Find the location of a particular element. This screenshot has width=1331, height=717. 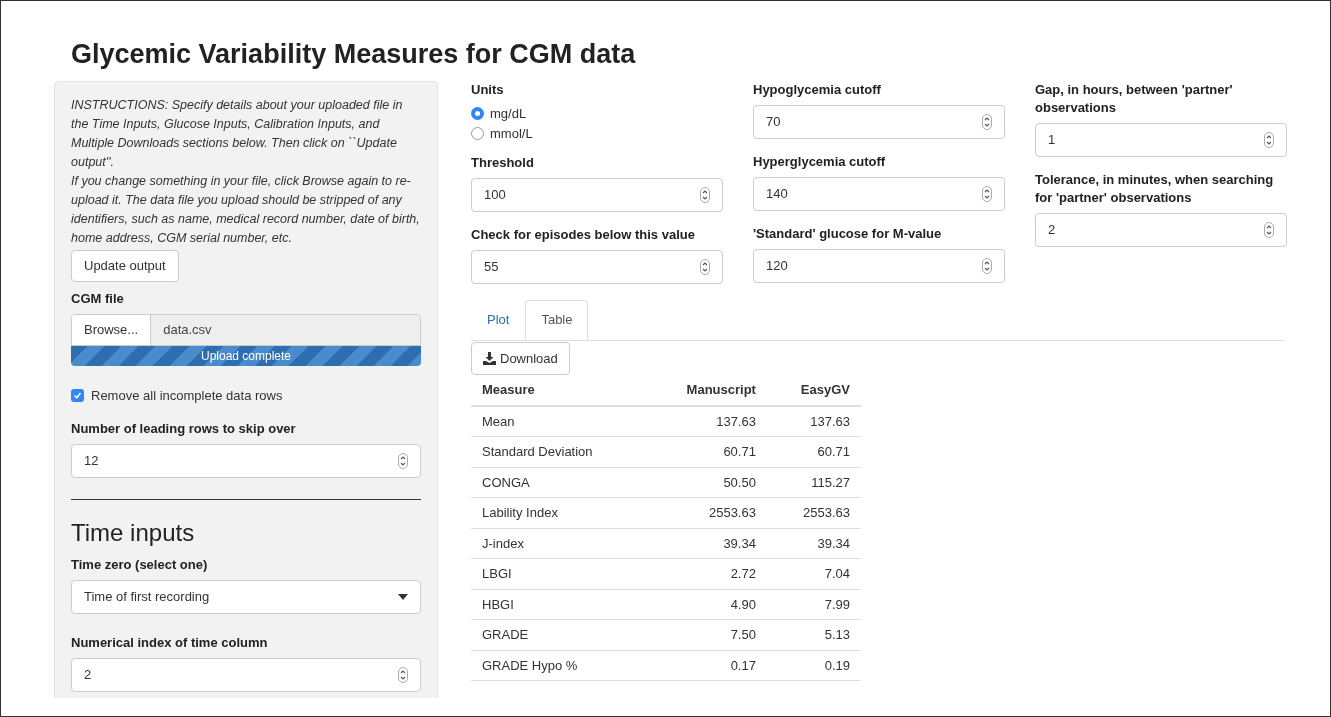

field-label: Hyperglycemia cutoff is located at coordinates (820, 162).